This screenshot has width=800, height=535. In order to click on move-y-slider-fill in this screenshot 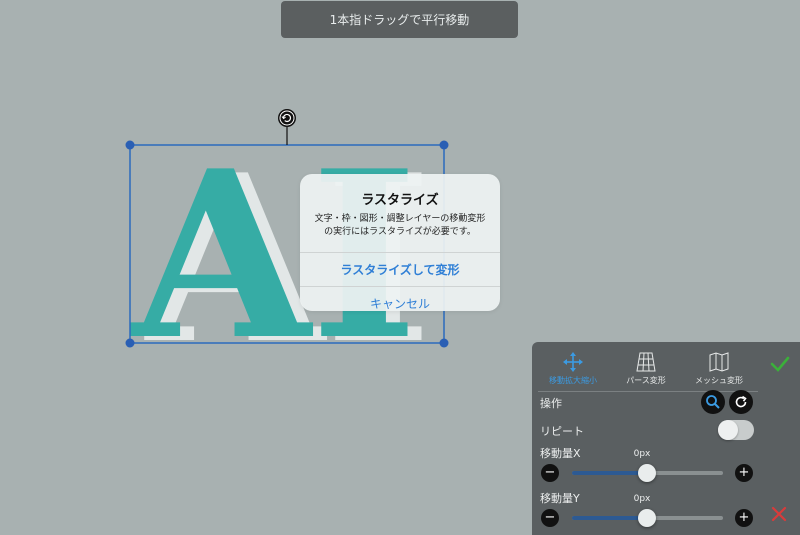, I will do `click(610, 518)`.